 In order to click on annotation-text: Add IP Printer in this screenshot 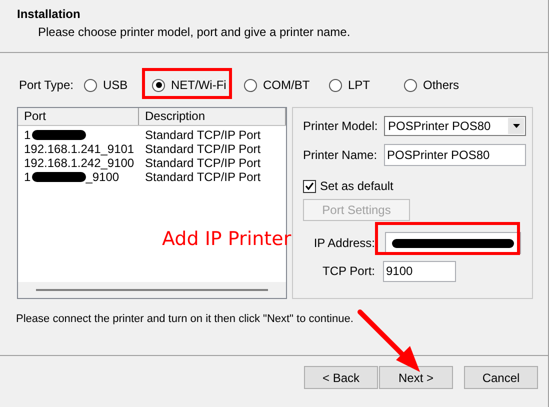, I will do `click(227, 239)`.